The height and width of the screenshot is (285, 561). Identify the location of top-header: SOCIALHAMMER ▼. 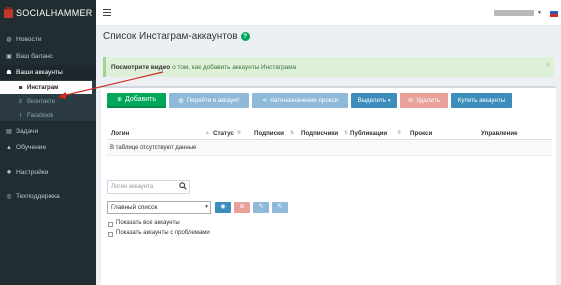
(280, 13).